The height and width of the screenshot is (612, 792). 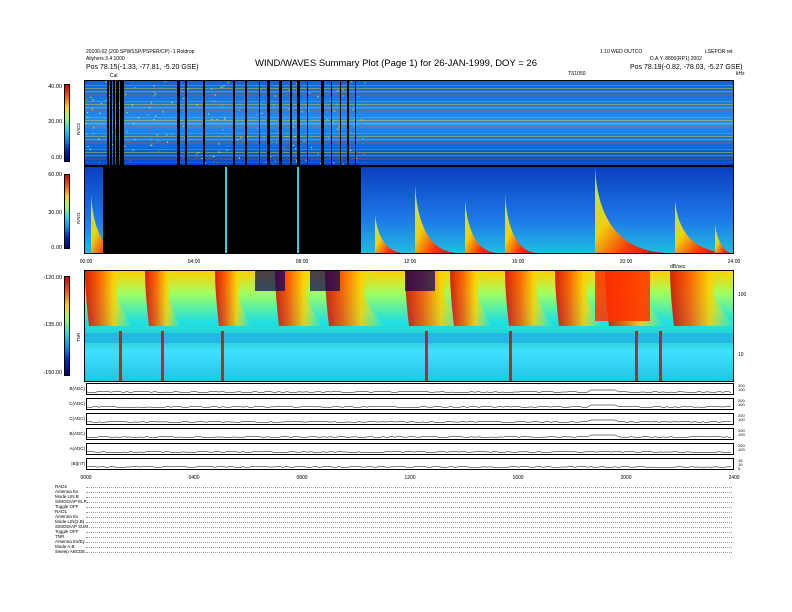 I want to click on rad1-spectrogram, so click(x=409, y=210).